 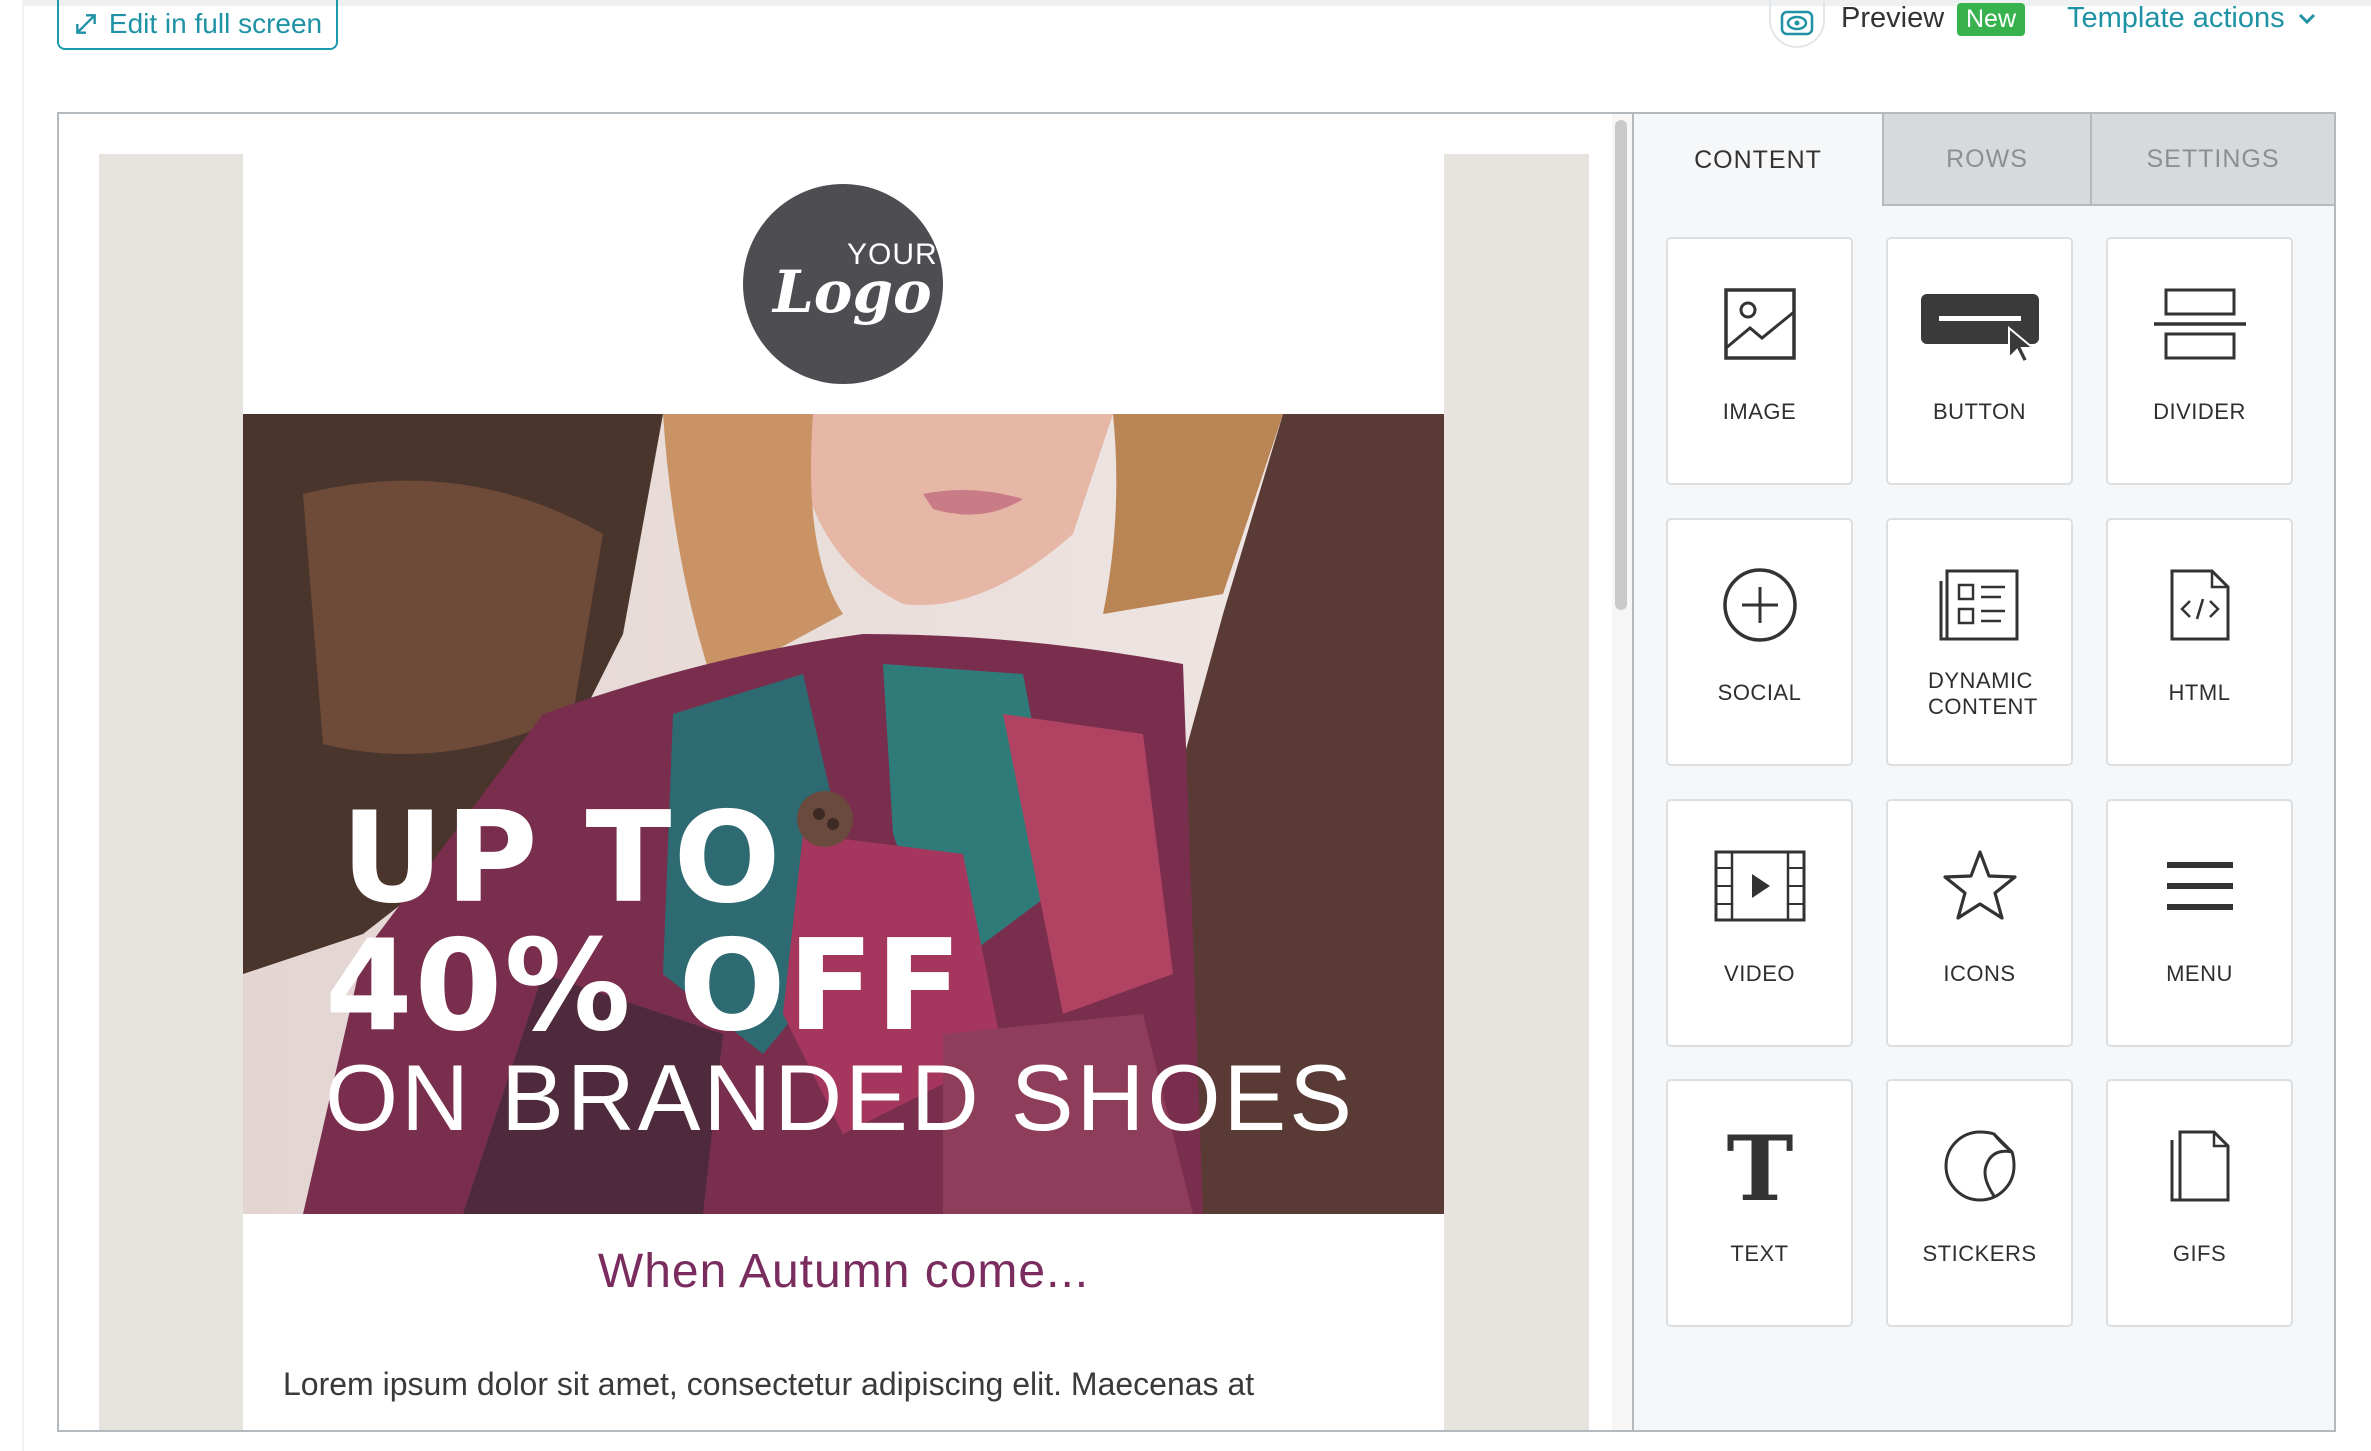 I want to click on chevron-down-icon, so click(x=2306, y=18).